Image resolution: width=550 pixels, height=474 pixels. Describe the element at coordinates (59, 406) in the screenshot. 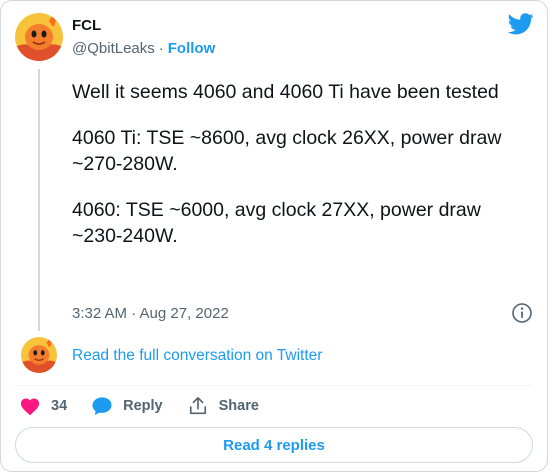

I see `like-count: 34` at that location.